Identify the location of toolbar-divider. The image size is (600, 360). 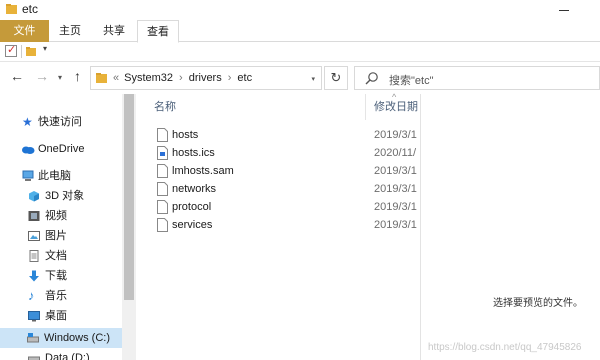
(21, 51).